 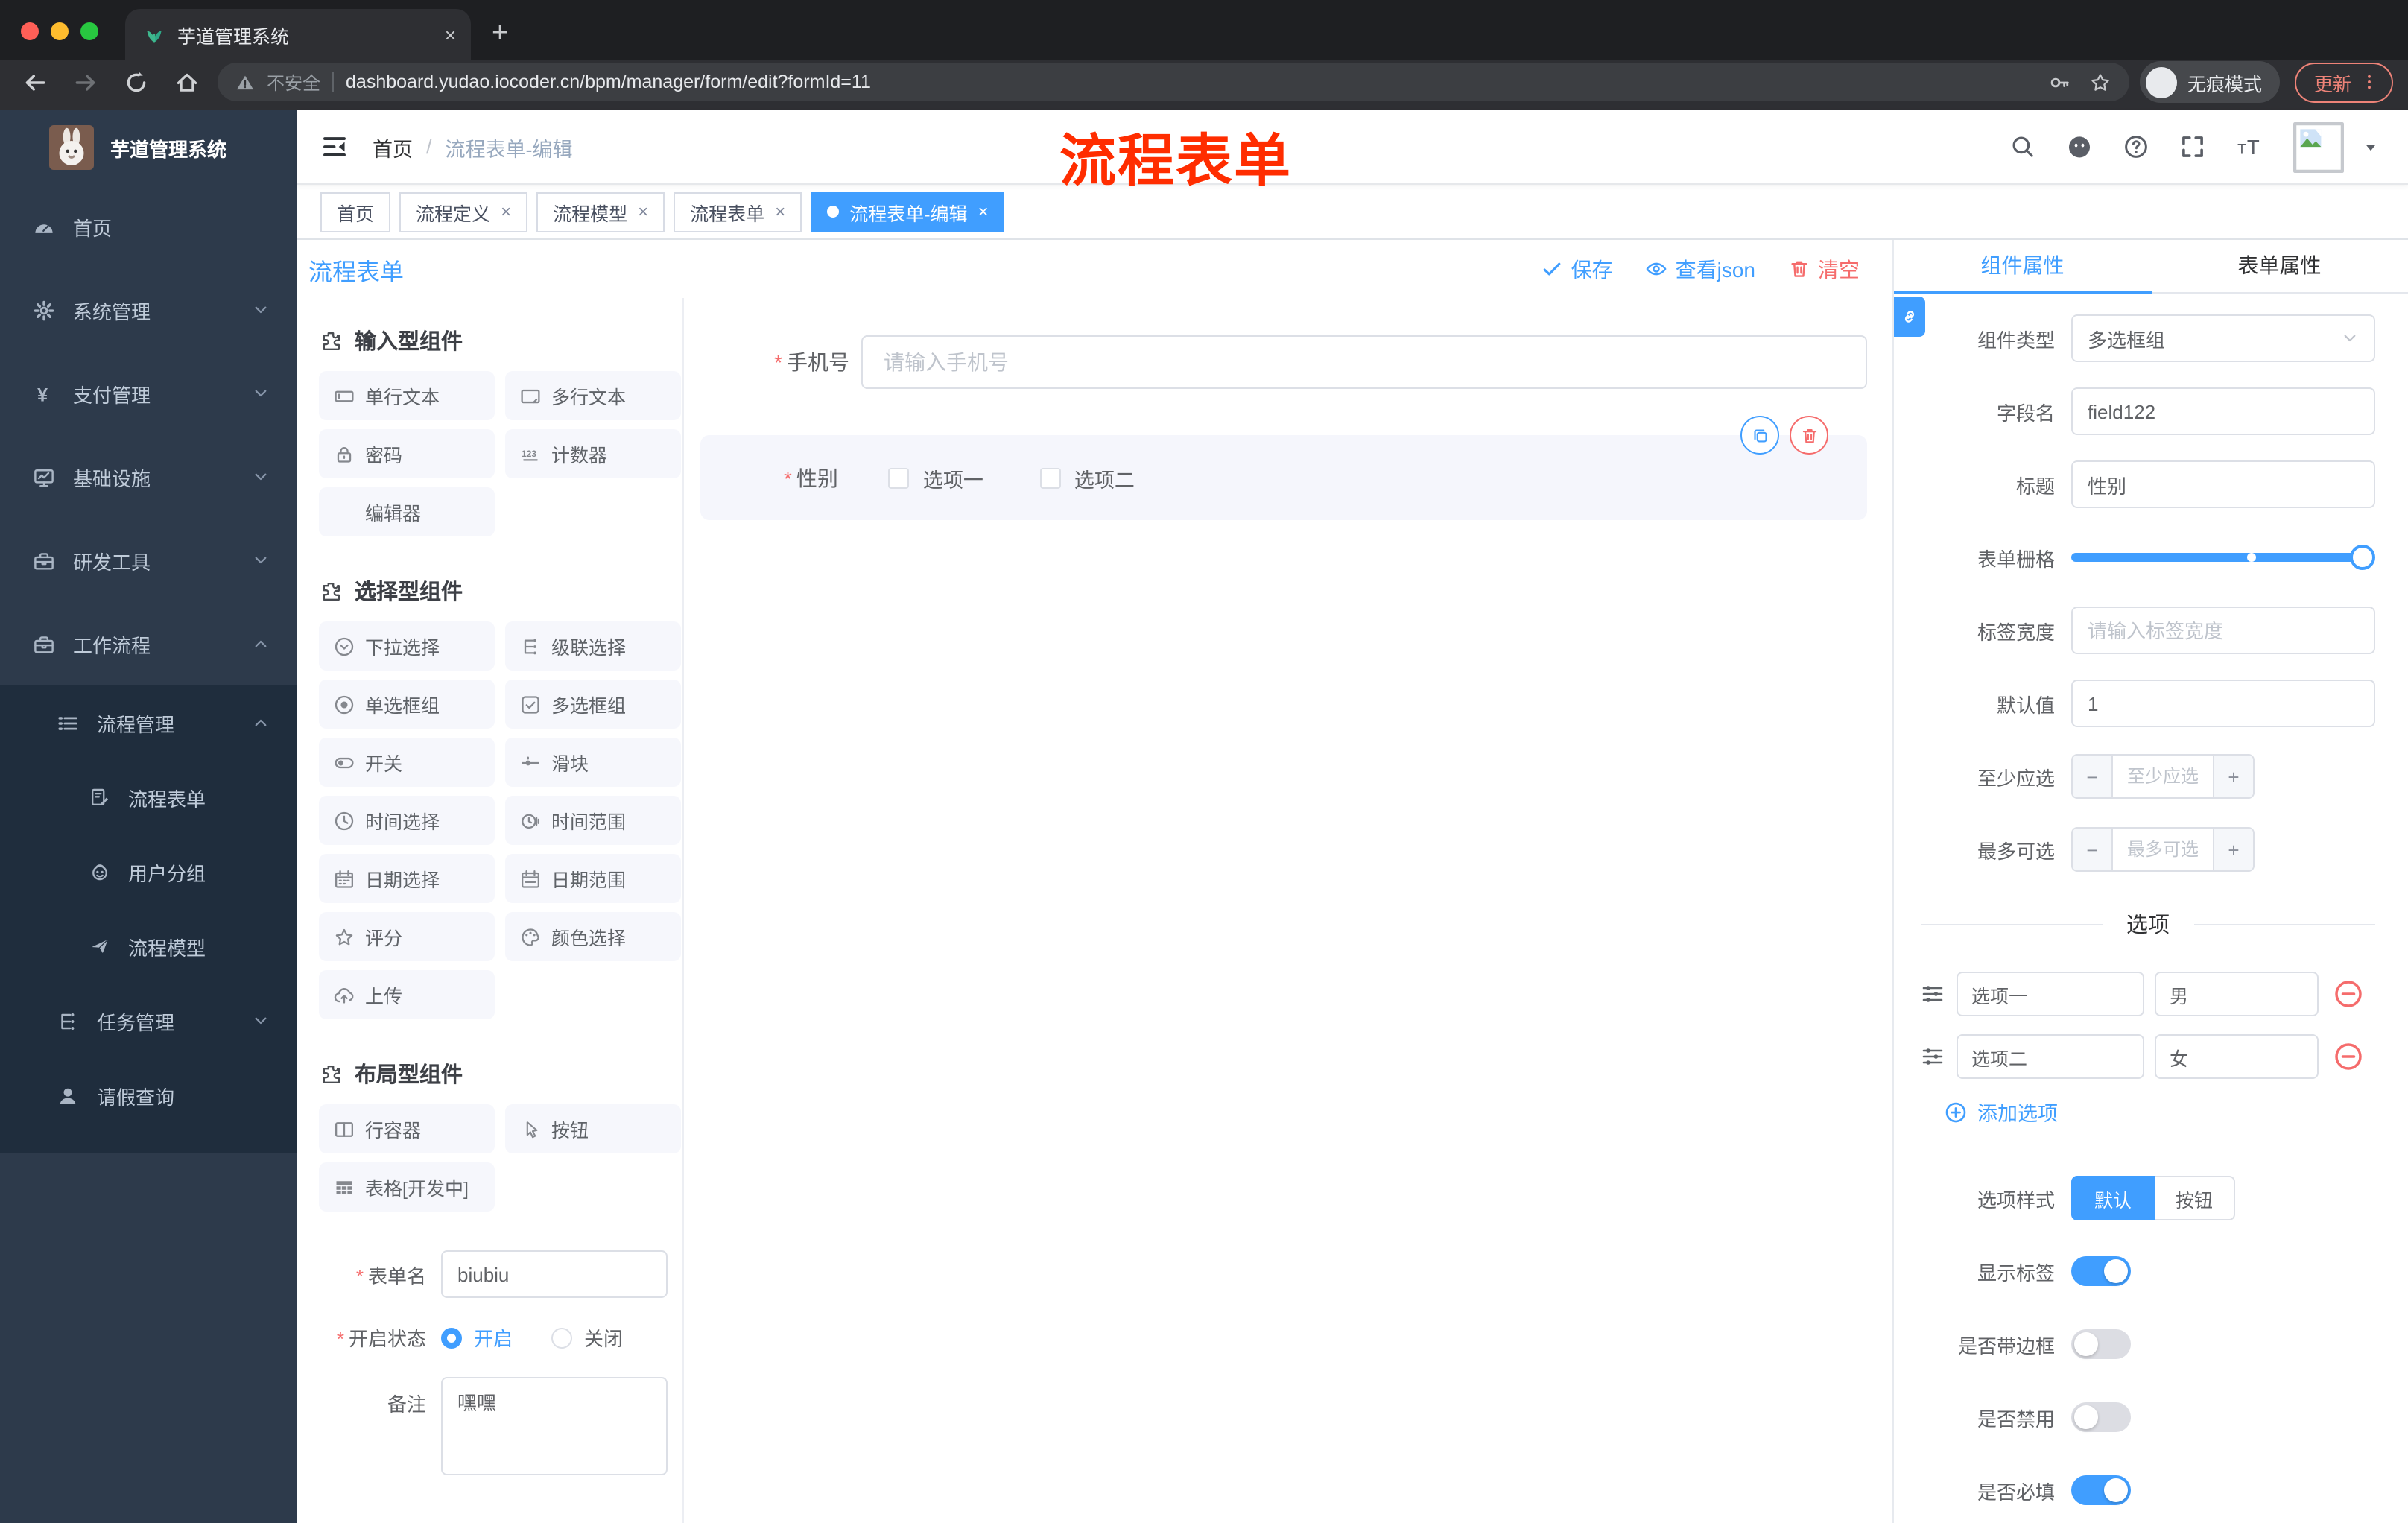 I want to click on minimize-window-button, so click(x=60, y=31).